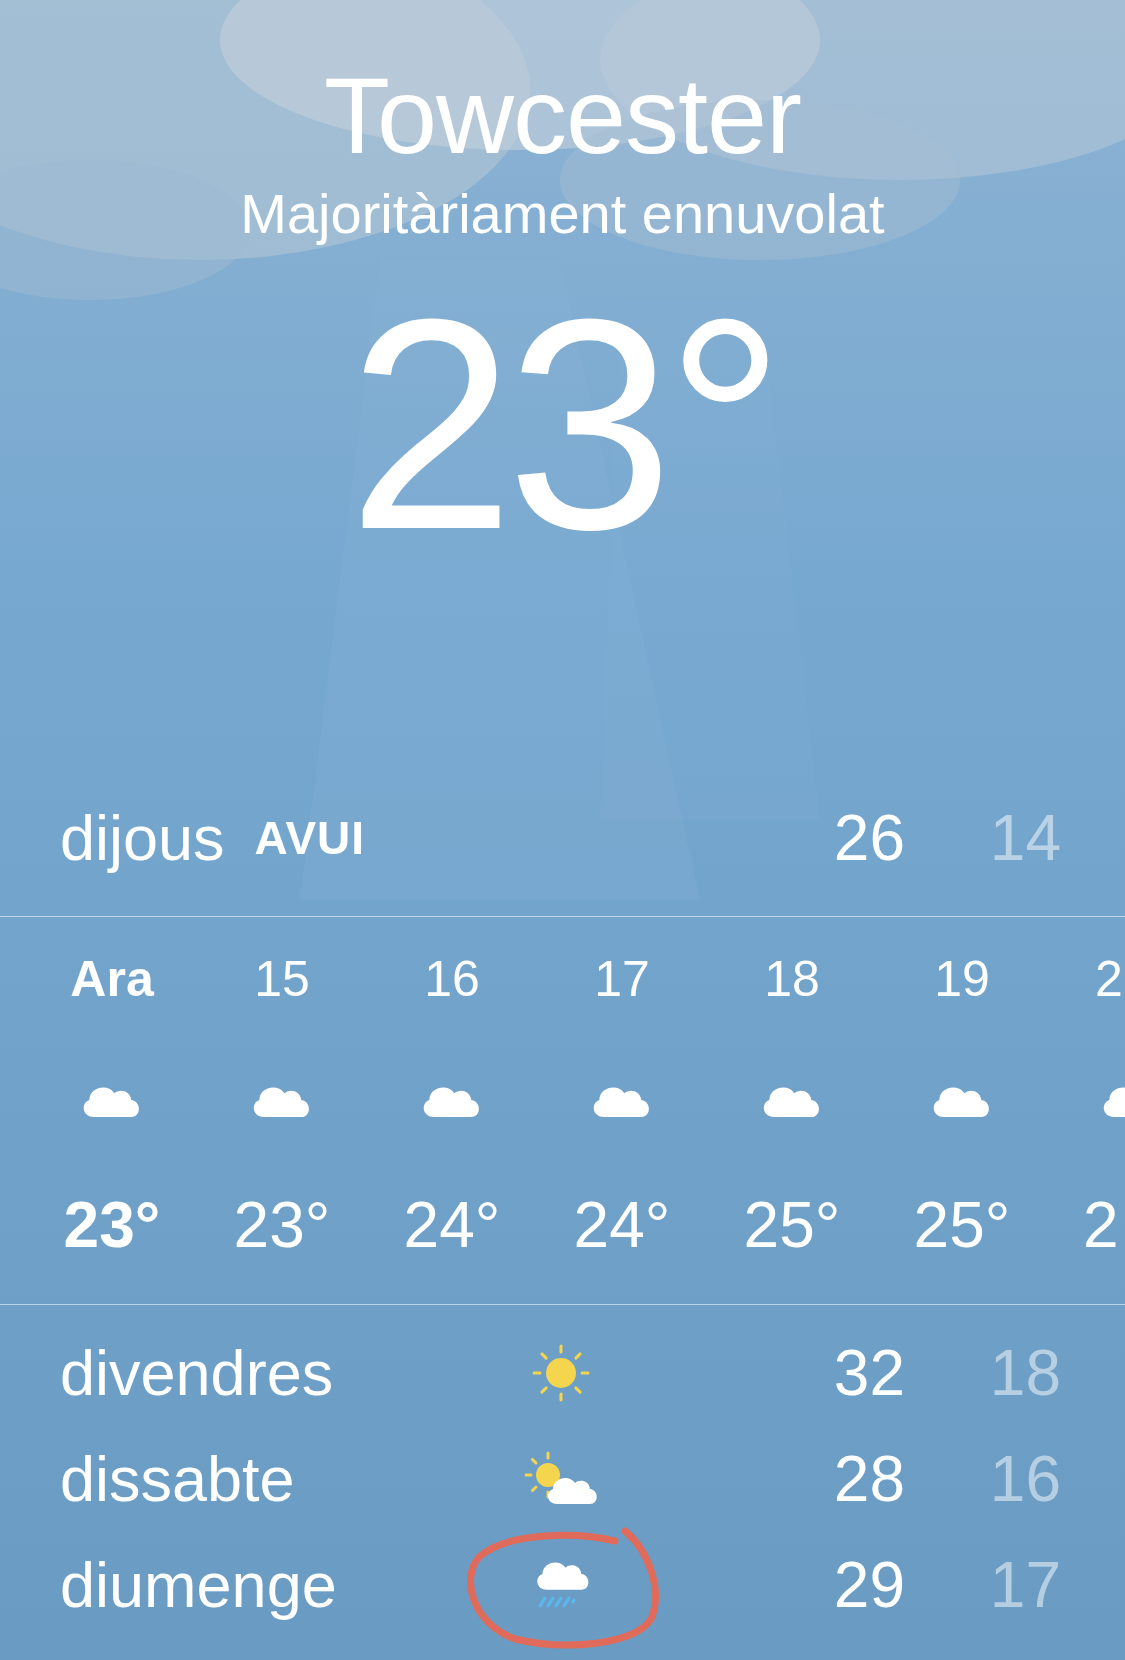 The height and width of the screenshot is (1660, 1125). Describe the element at coordinates (1024, 1479) in the screenshot. I see `low-temperature: 16` at that location.